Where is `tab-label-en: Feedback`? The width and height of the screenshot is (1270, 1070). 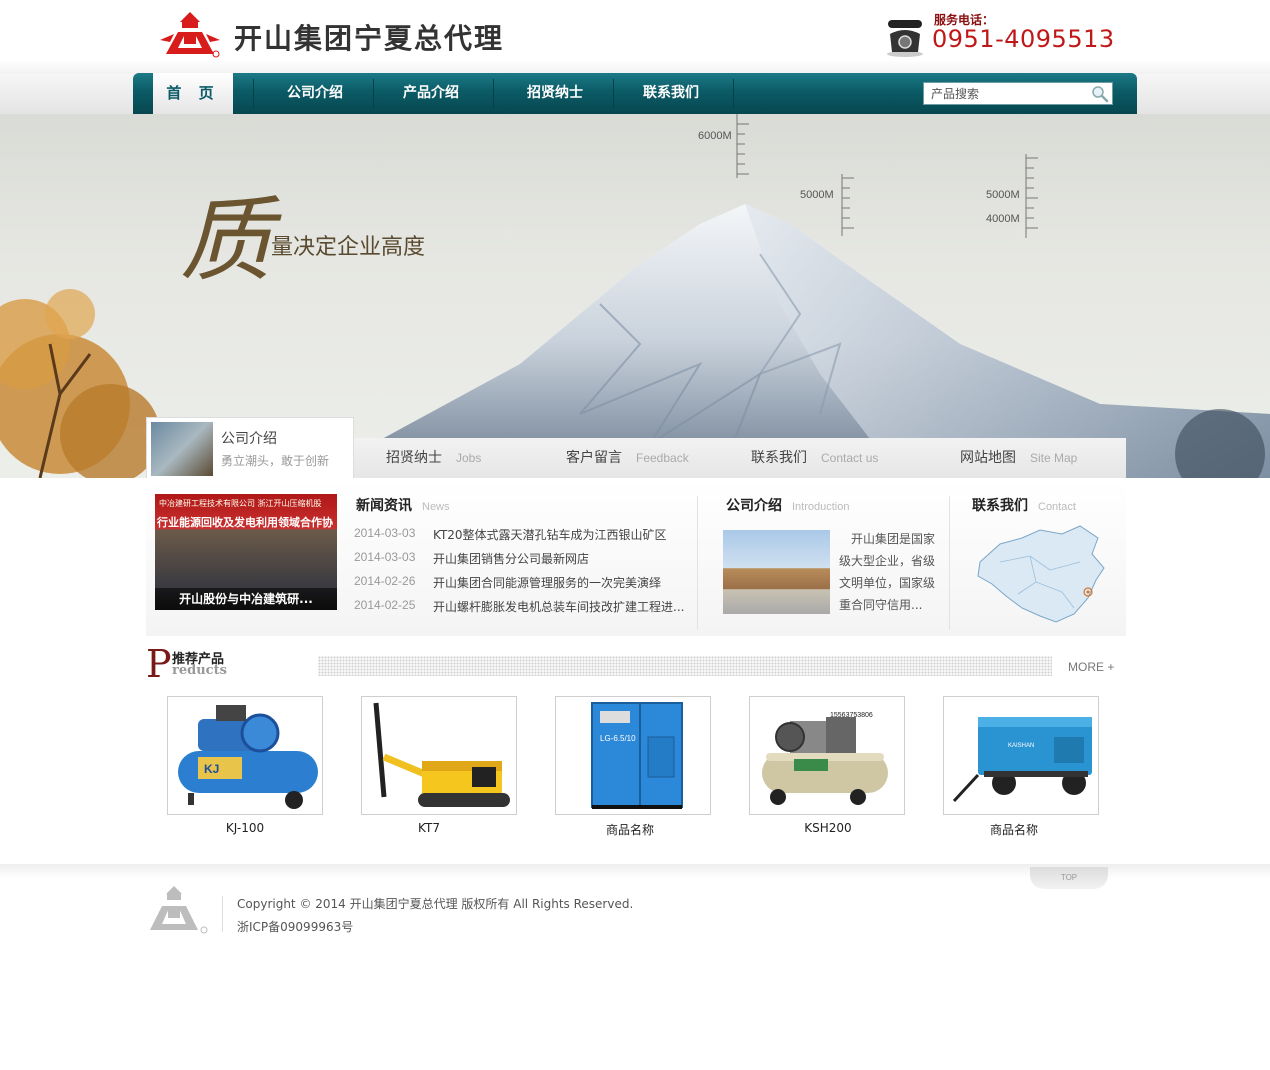 tab-label-en: Feedback is located at coordinates (662, 458).